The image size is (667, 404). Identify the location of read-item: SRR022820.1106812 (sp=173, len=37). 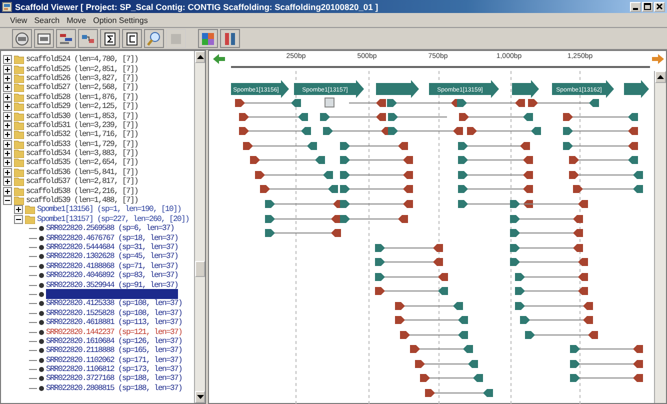
(114, 369).